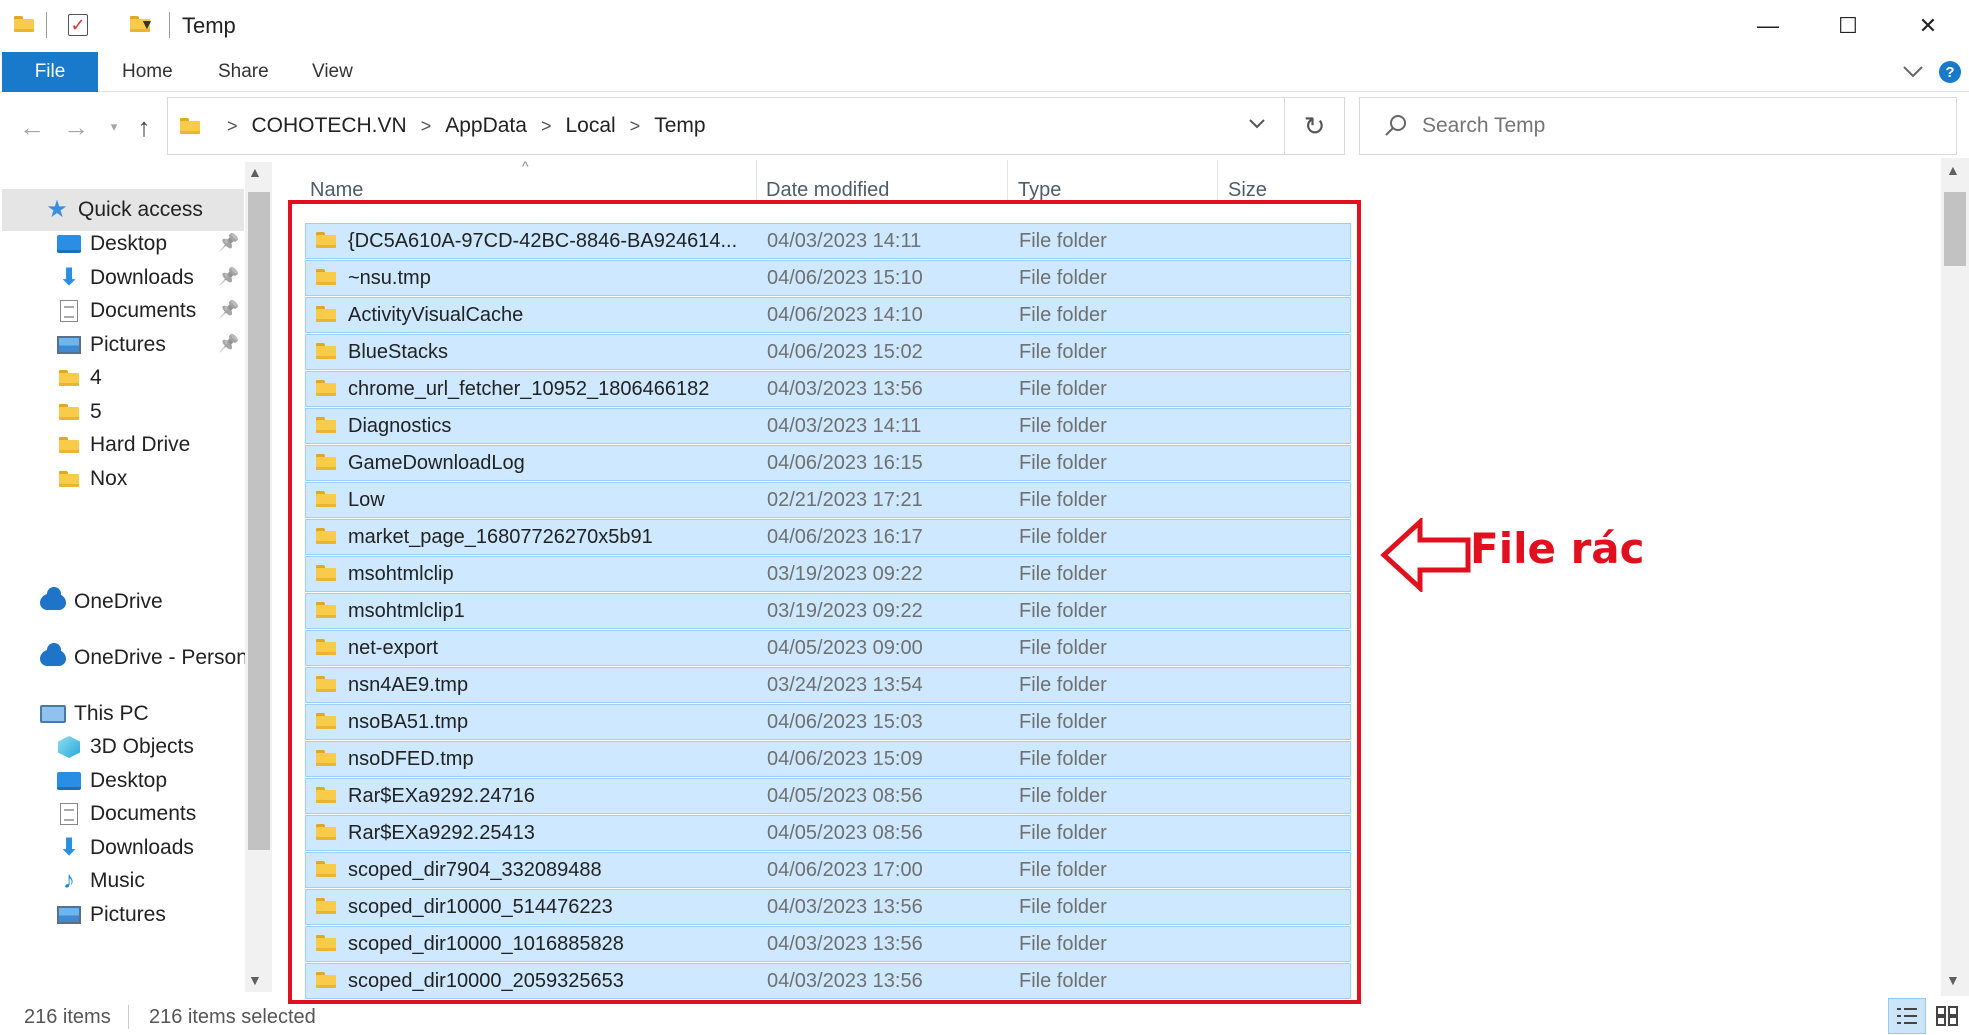 The image size is (1969, 1035). I want to click on details-view-icon, so click(1907, 1016).